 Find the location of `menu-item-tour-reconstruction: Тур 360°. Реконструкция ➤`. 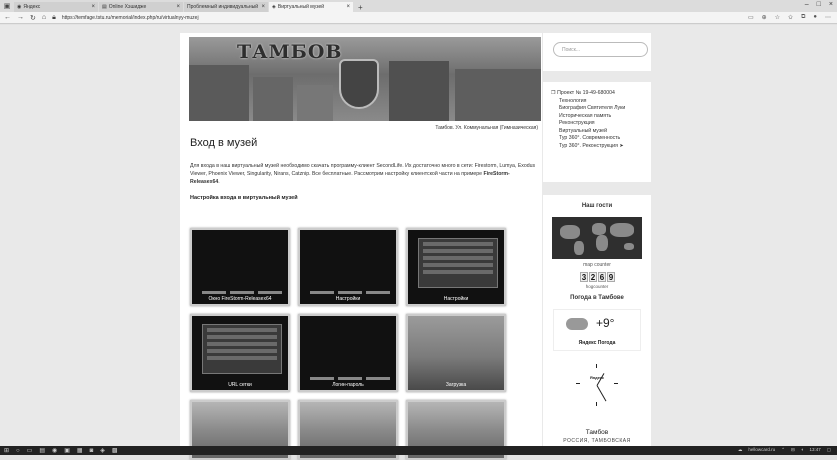

menu-item-tour-reconstruction: Тур 360°. Реконструкция ➤ is located at coordinates (599, 147).